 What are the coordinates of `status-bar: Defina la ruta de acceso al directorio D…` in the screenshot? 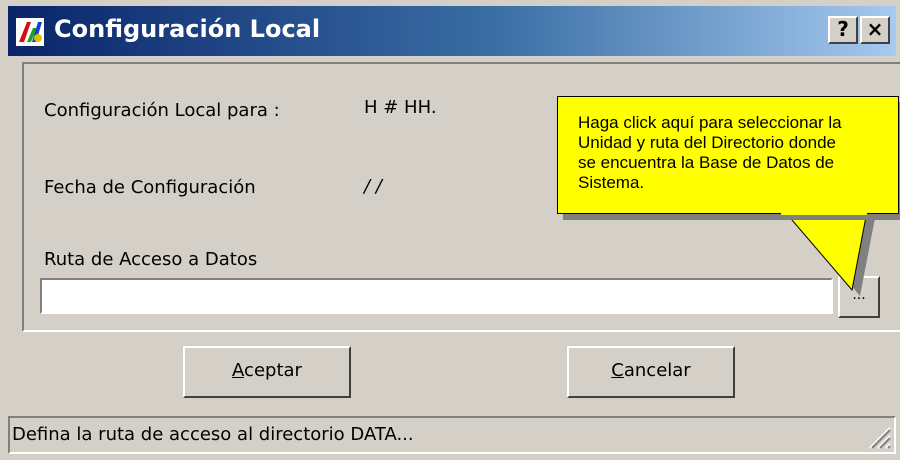 It's located at (452, 435).